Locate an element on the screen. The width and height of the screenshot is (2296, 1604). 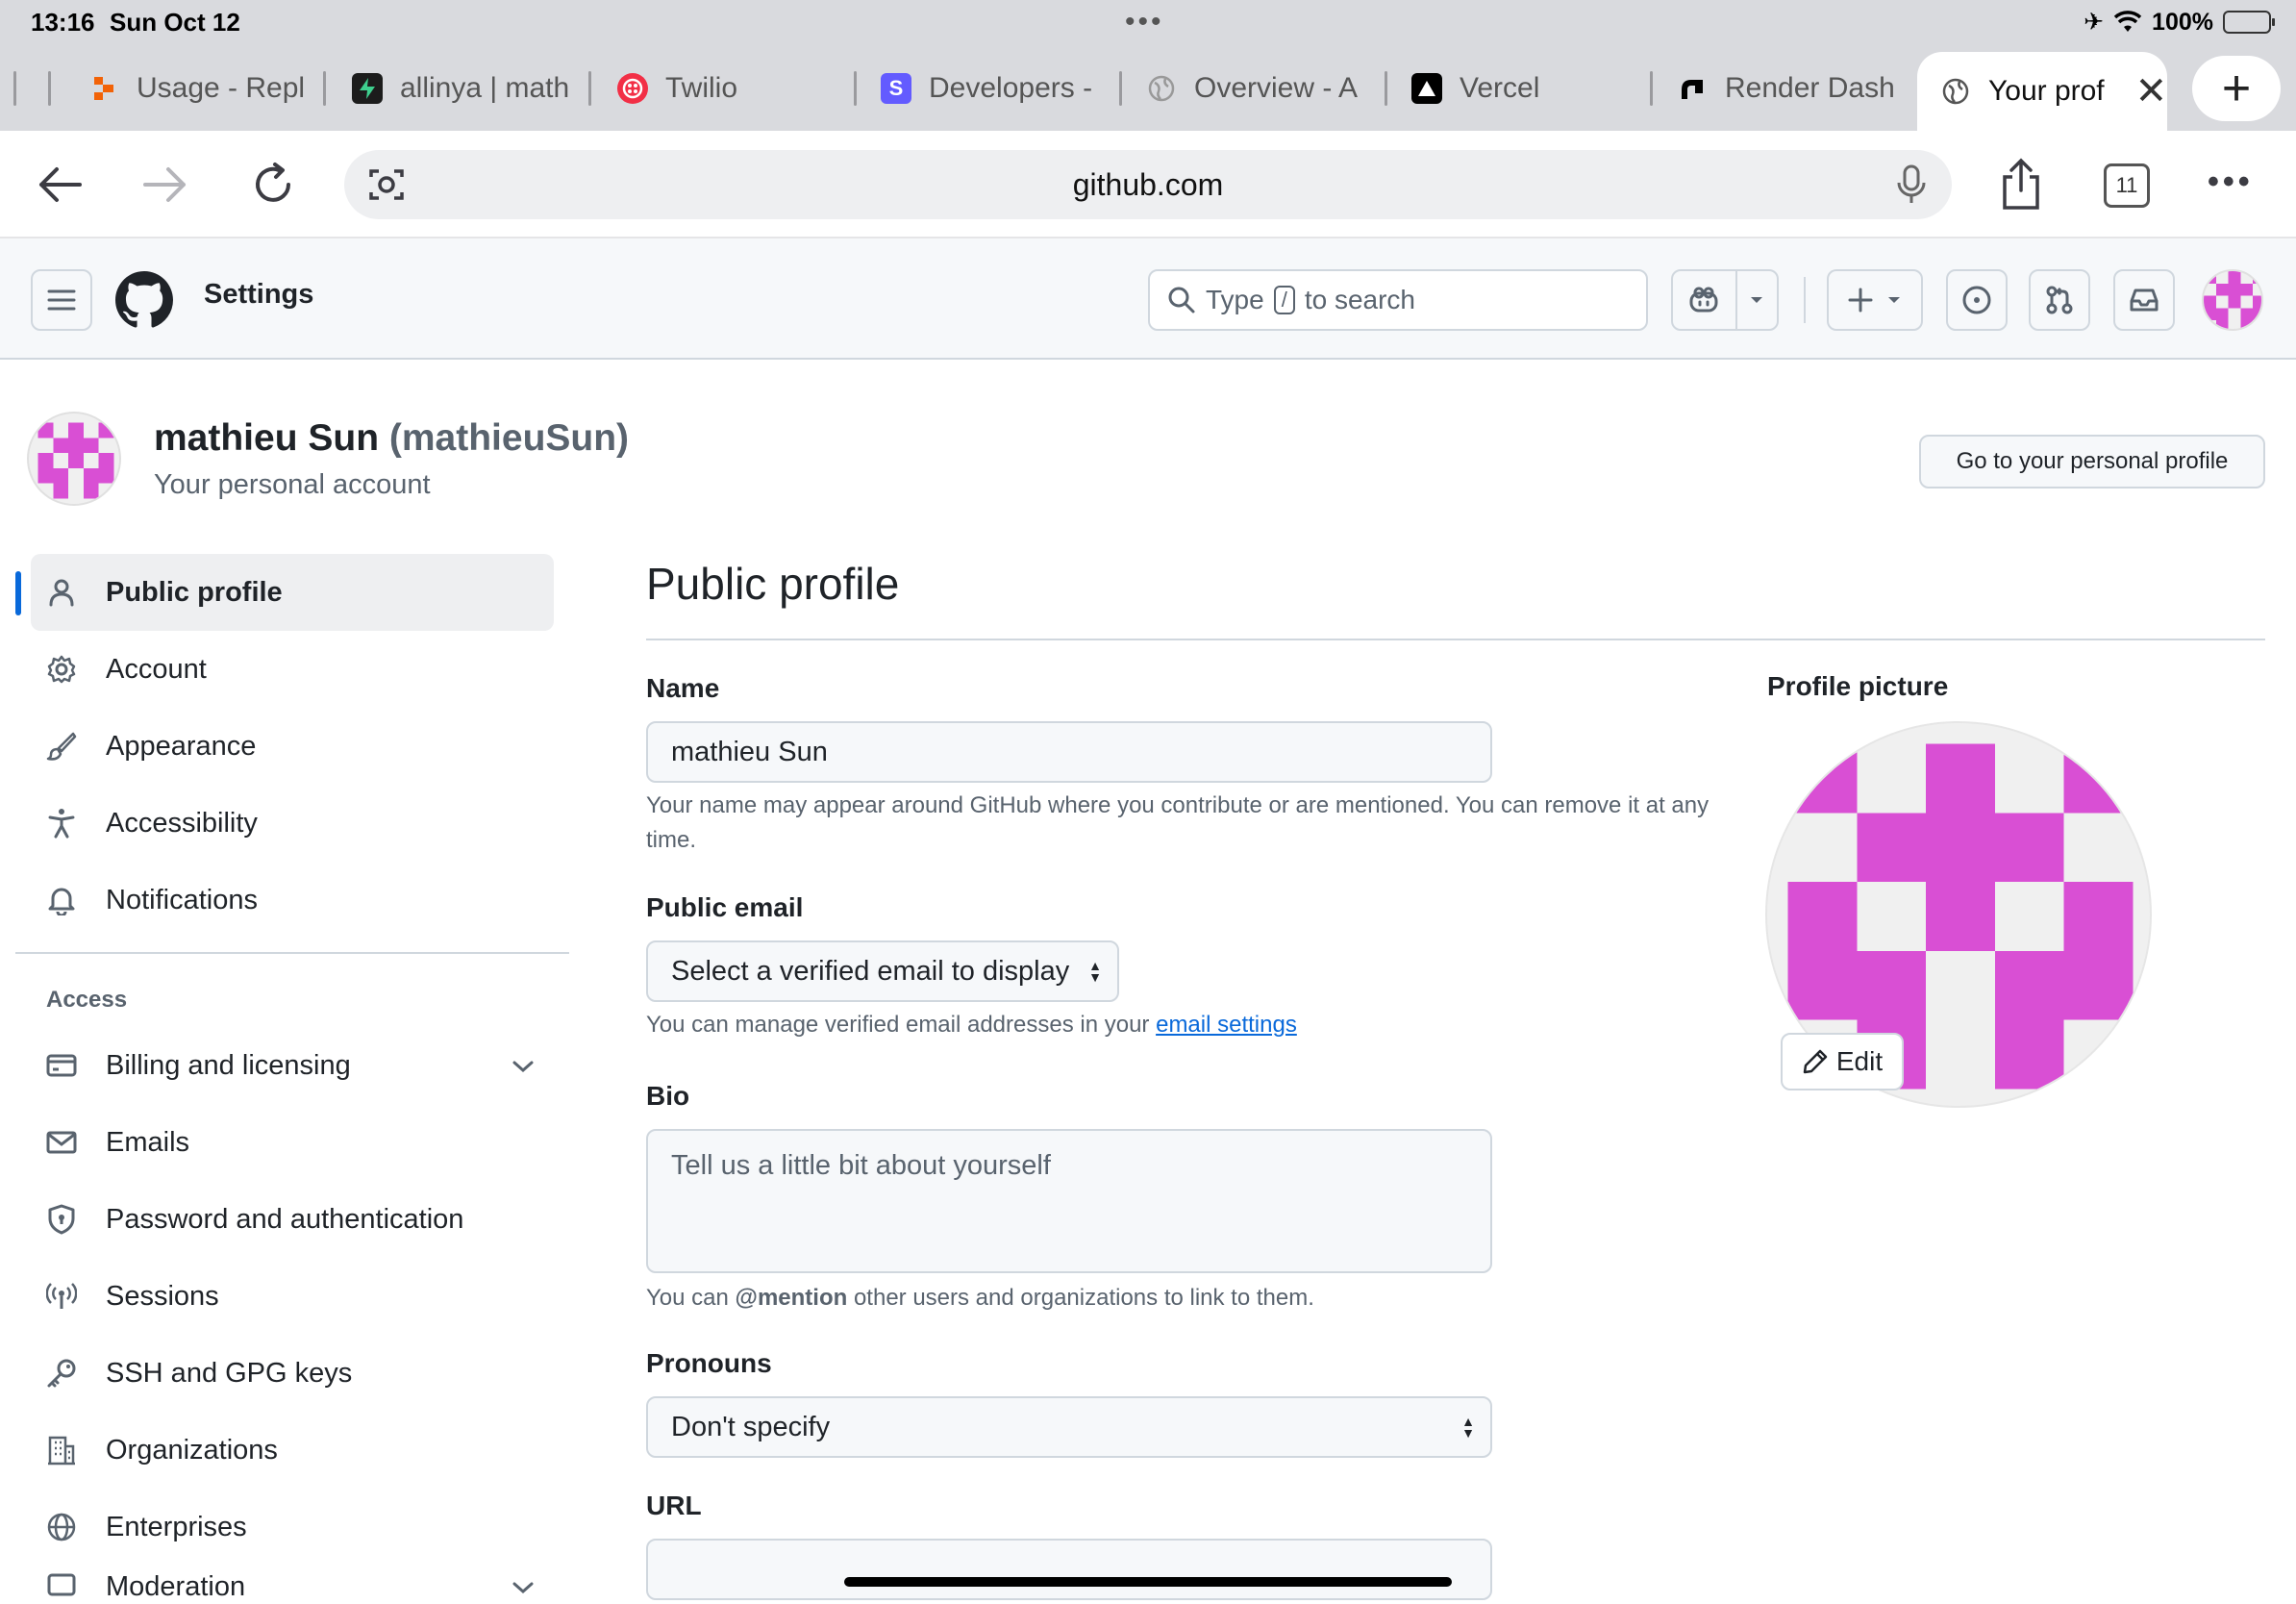
github-logo-icon is located at coordinates (144, 302).